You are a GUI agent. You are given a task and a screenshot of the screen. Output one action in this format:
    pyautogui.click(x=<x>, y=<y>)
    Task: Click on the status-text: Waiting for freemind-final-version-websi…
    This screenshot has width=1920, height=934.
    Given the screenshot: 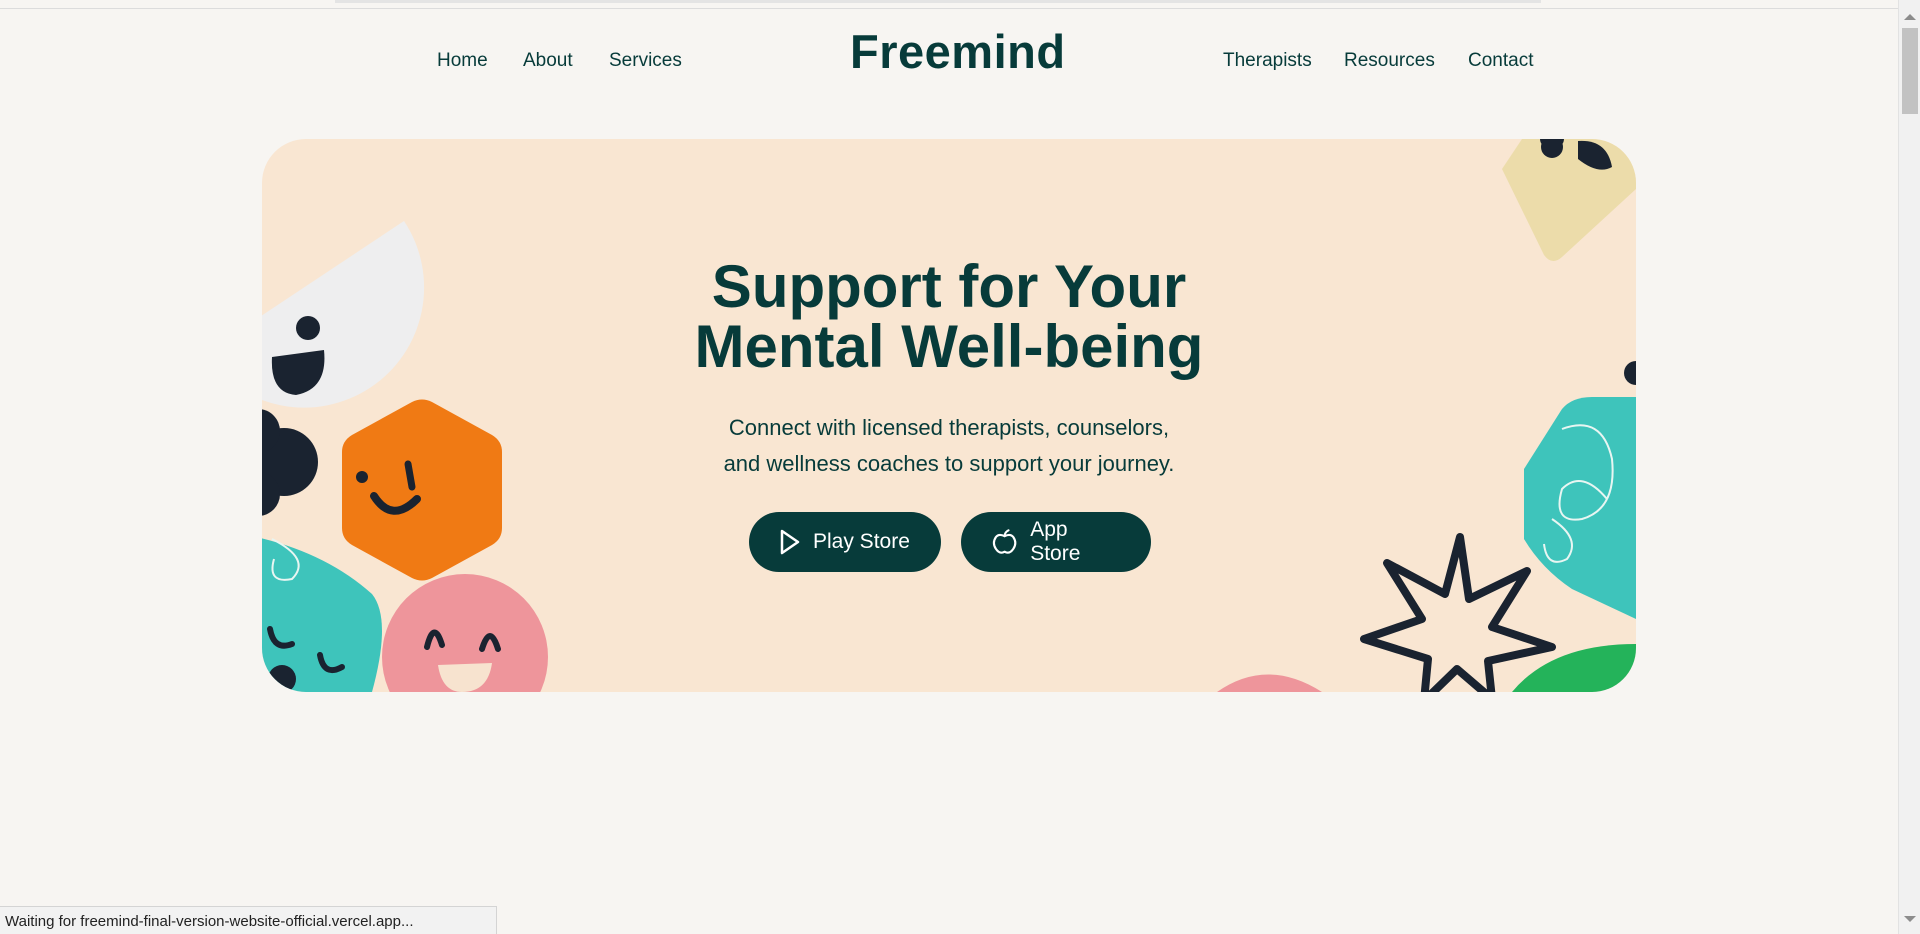 What is the action you would take?
    pyautogui.click(x=209, y=921)
    